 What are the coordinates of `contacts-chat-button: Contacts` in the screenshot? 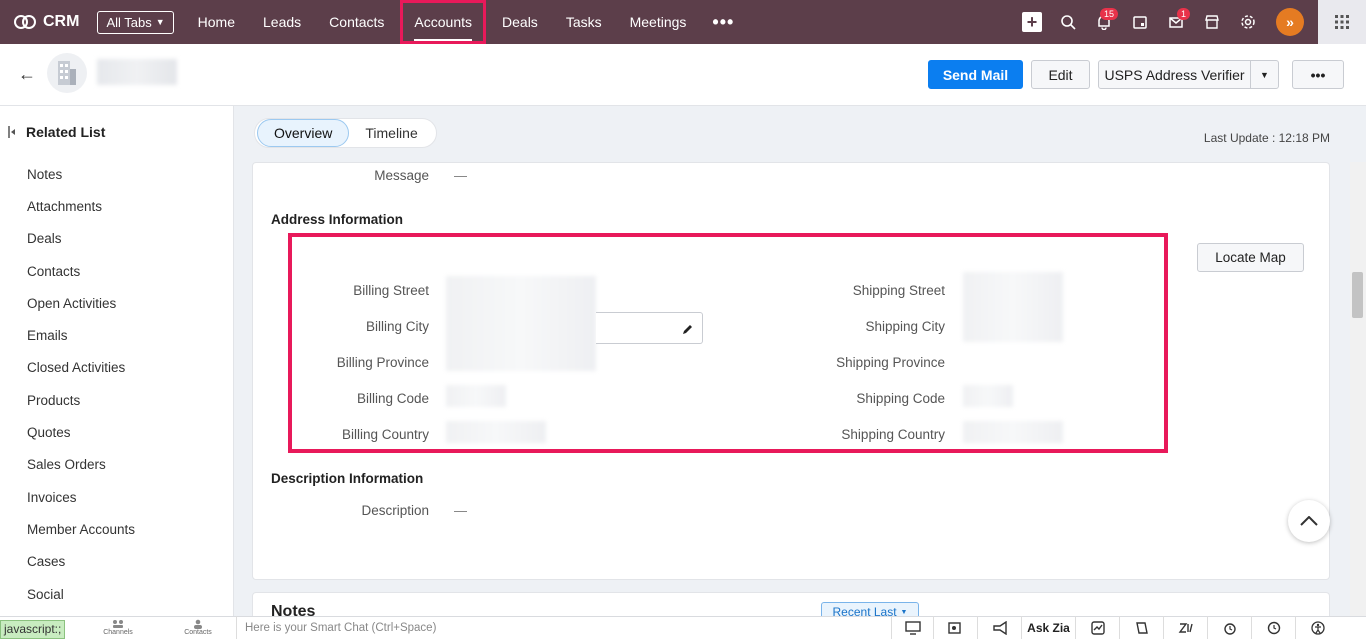 It's located at (198, 627).